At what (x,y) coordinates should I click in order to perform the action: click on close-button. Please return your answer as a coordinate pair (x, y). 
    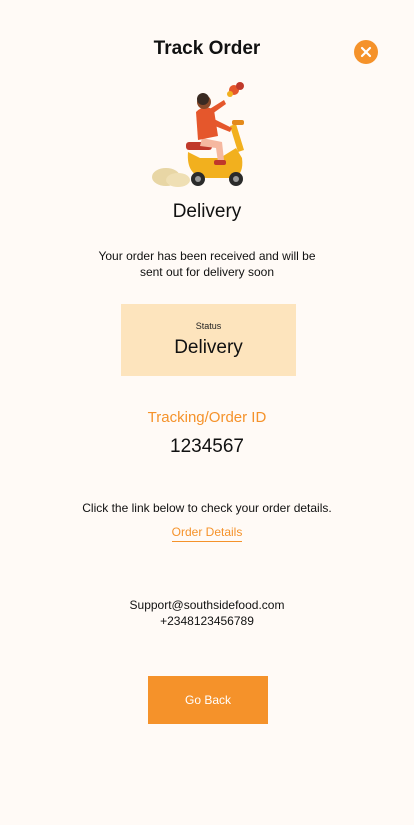
    Looking at the image, I should click on (366, 52).